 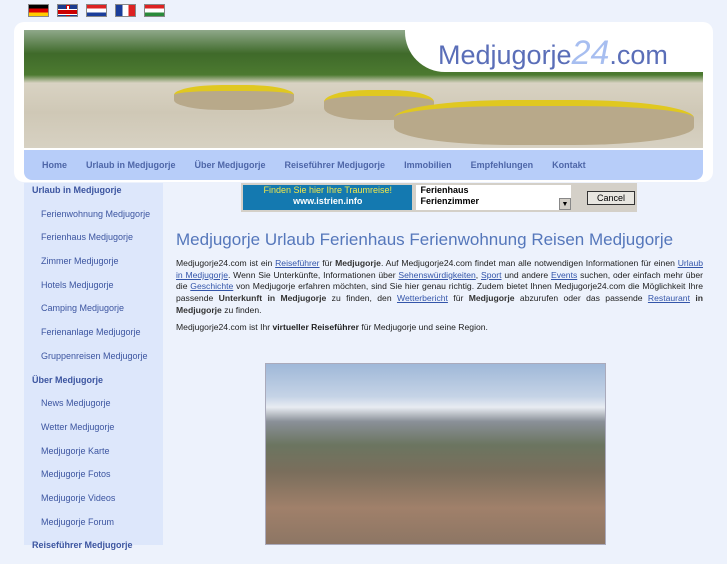 What do you see at coordinates (502, 165) in the screenshot?
I see `nav-item: Empfehlungen` at bounding box center [502, 165].